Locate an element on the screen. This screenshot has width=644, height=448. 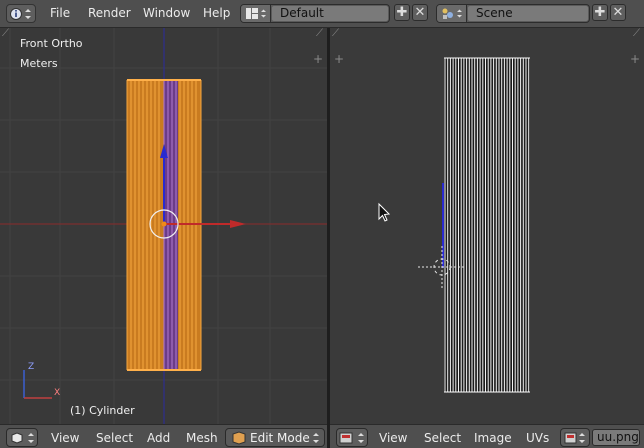
add-screen-button: ✚ is located at coordinates (402, 12).